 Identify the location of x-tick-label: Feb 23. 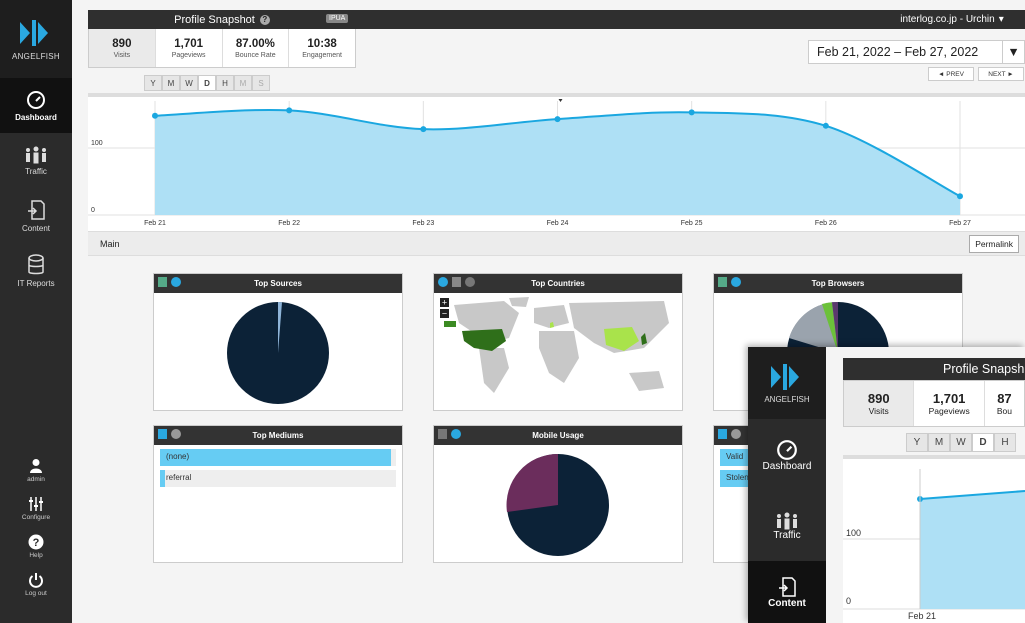
(423, 223).